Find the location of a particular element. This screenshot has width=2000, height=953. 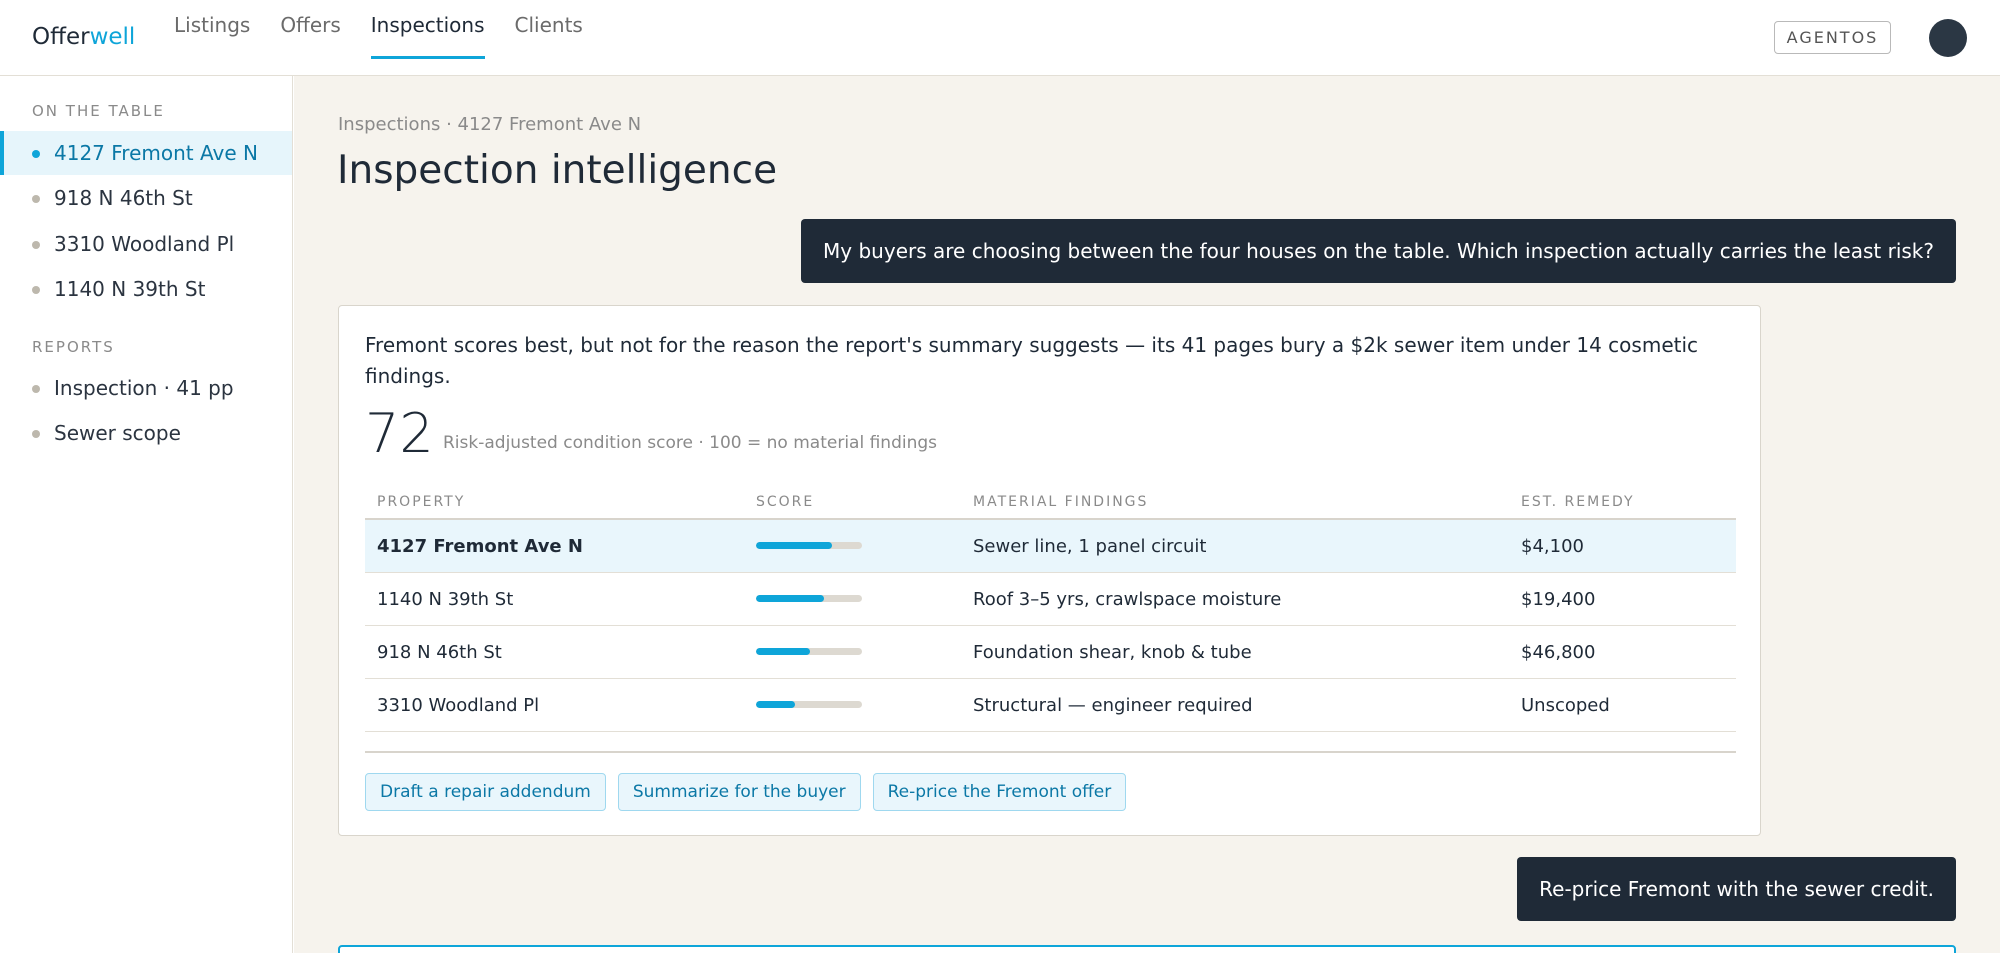

reprice-fremont-offer-button: Re-price the Fremont offer is located at coordinates (999, 792).